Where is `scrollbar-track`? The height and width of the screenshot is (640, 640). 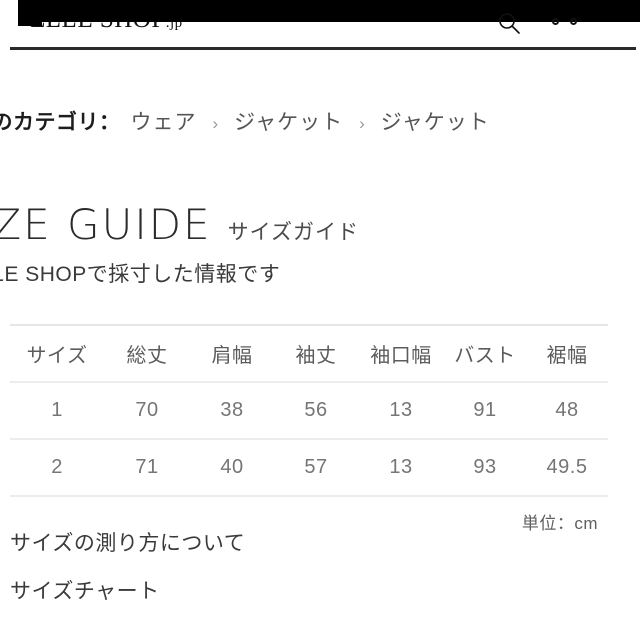 scrollbar-track is located at coordinates (620, 386).